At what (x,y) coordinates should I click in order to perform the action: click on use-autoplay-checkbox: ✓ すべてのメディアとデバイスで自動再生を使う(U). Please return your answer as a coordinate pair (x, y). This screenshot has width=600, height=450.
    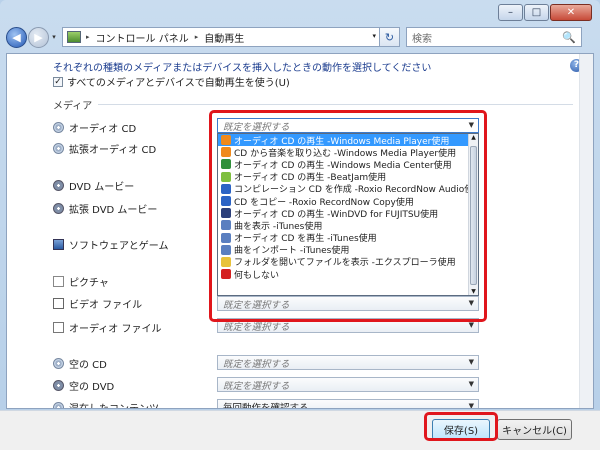
    Looking at the image, I should click on (171, 81).